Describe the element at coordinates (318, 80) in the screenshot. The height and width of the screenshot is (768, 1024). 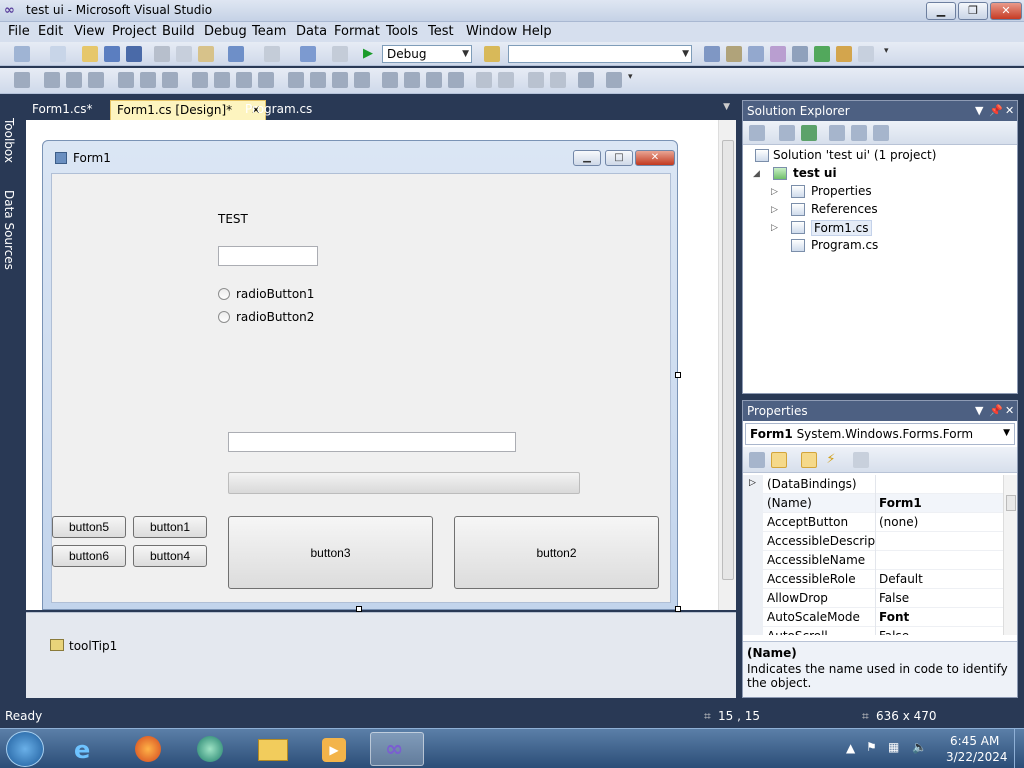
I see `increase-horizontal-spacing-icon` at that location.